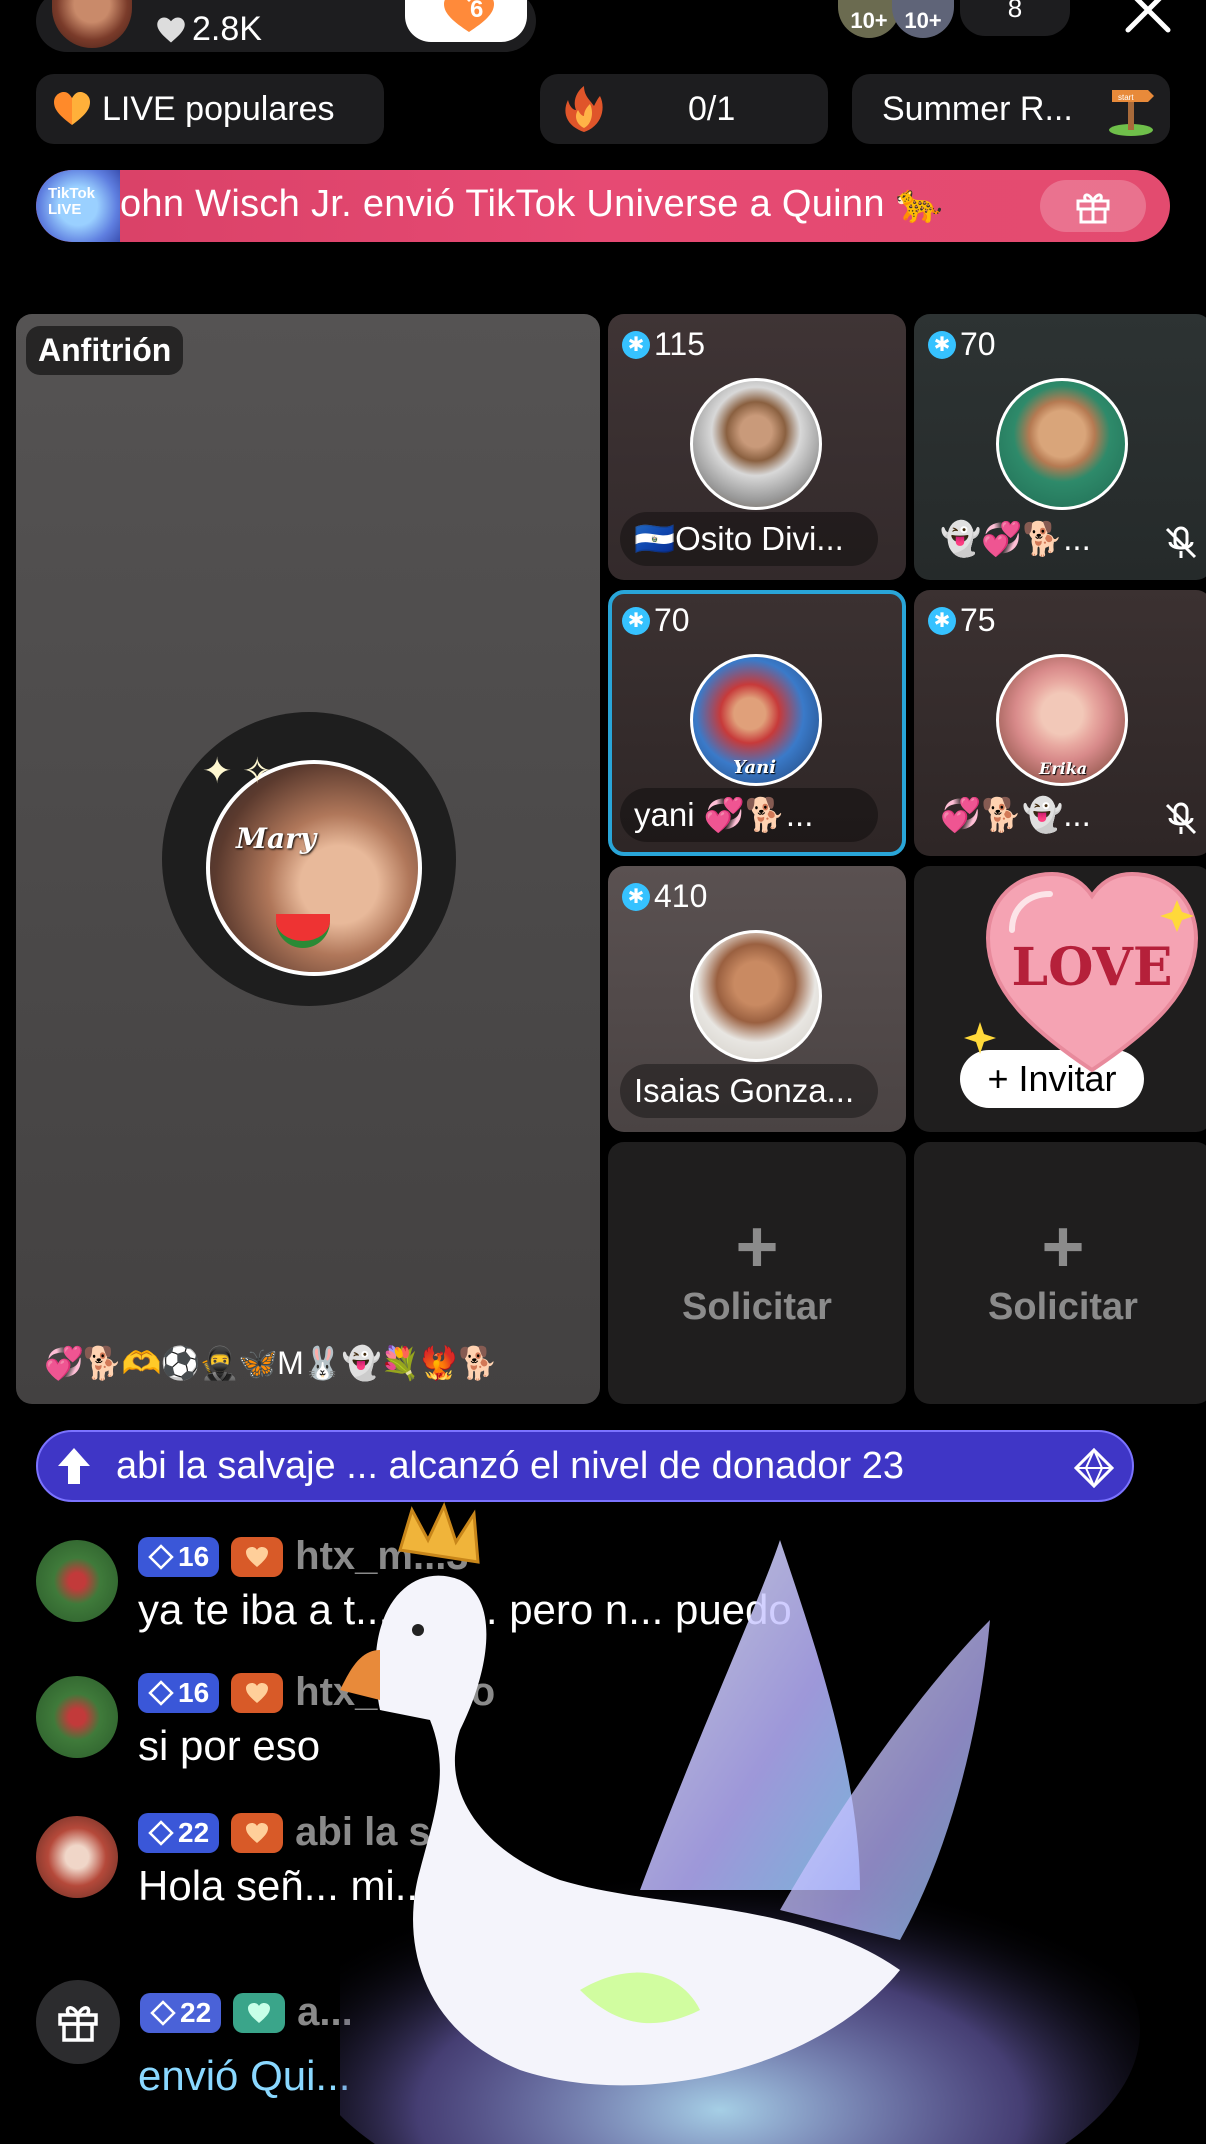  What do you see at coordinates (1126, 97) in the screenshot?
I see `svg-text: start` at bounding box center [1126, 97].